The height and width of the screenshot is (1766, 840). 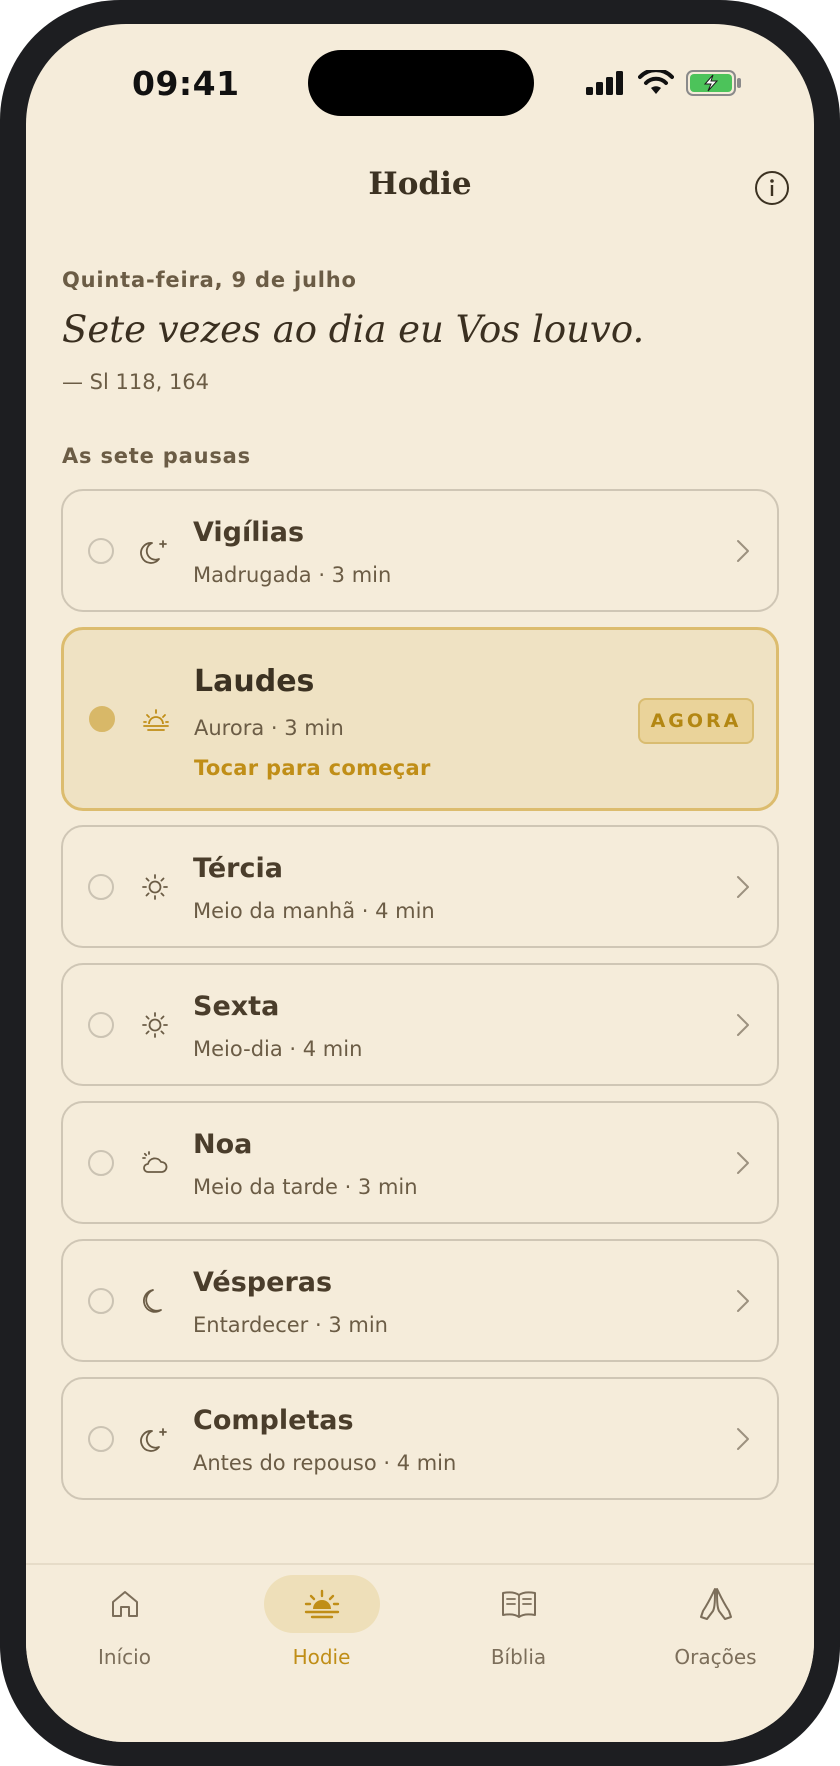 I want to click on tab-bar: Início Hodie Bíblia Orações, so click(x=420, y=1652).